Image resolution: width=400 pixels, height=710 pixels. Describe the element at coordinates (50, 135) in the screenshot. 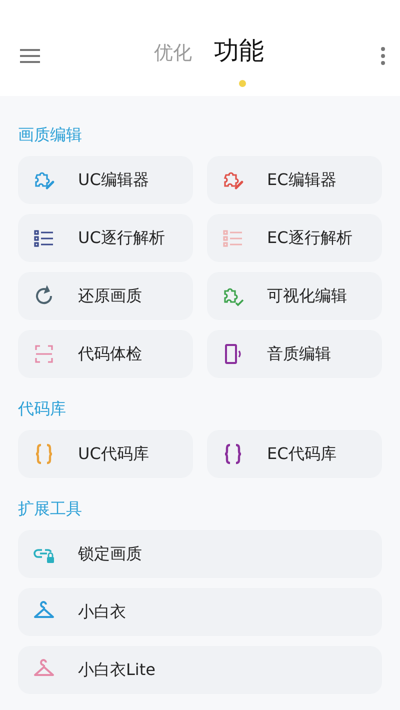

I see `section-title: 画质编辑` at that location.